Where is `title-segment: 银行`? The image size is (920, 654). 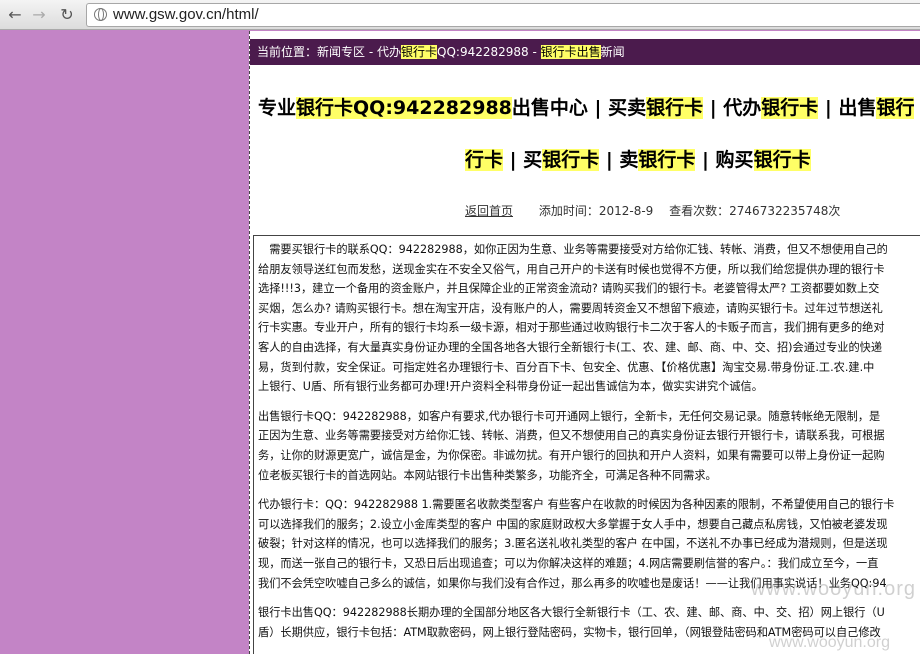 title-segment: 银行 is located at coordinates (895, 108).